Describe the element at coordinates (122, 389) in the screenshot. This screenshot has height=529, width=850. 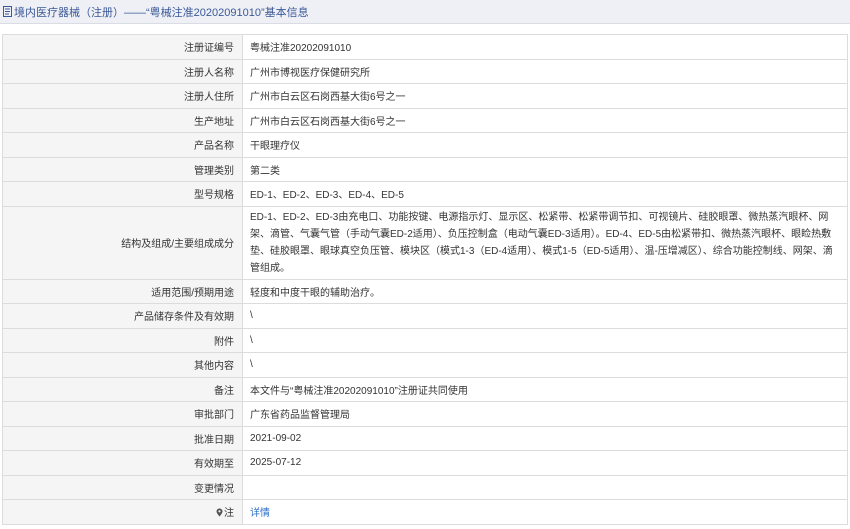
I see `row-label: 备注` at that location.